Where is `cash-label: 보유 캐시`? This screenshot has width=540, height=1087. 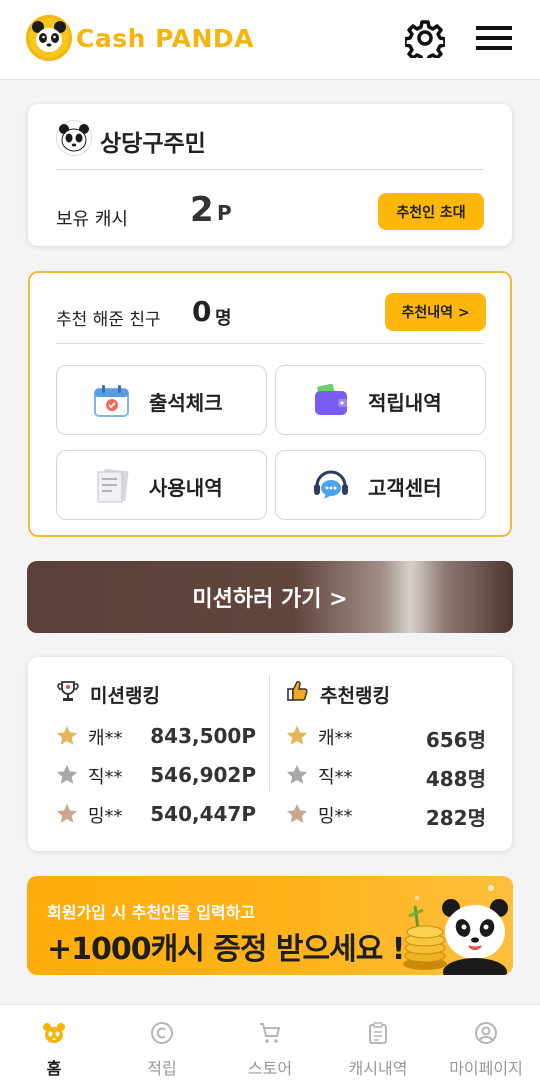
cash-label: 보유 캐시 is located at coordinates (92, 219).